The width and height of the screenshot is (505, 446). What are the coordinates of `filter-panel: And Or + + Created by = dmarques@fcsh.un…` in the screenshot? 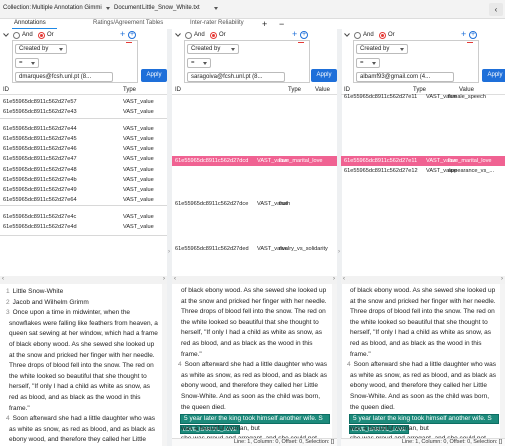 It's located at (83, 57).